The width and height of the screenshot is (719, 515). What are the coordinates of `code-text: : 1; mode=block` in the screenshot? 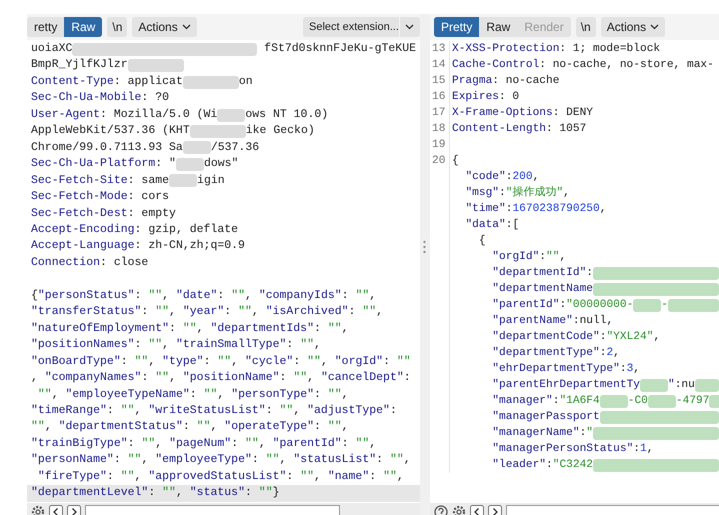 It's located at (609, 49).